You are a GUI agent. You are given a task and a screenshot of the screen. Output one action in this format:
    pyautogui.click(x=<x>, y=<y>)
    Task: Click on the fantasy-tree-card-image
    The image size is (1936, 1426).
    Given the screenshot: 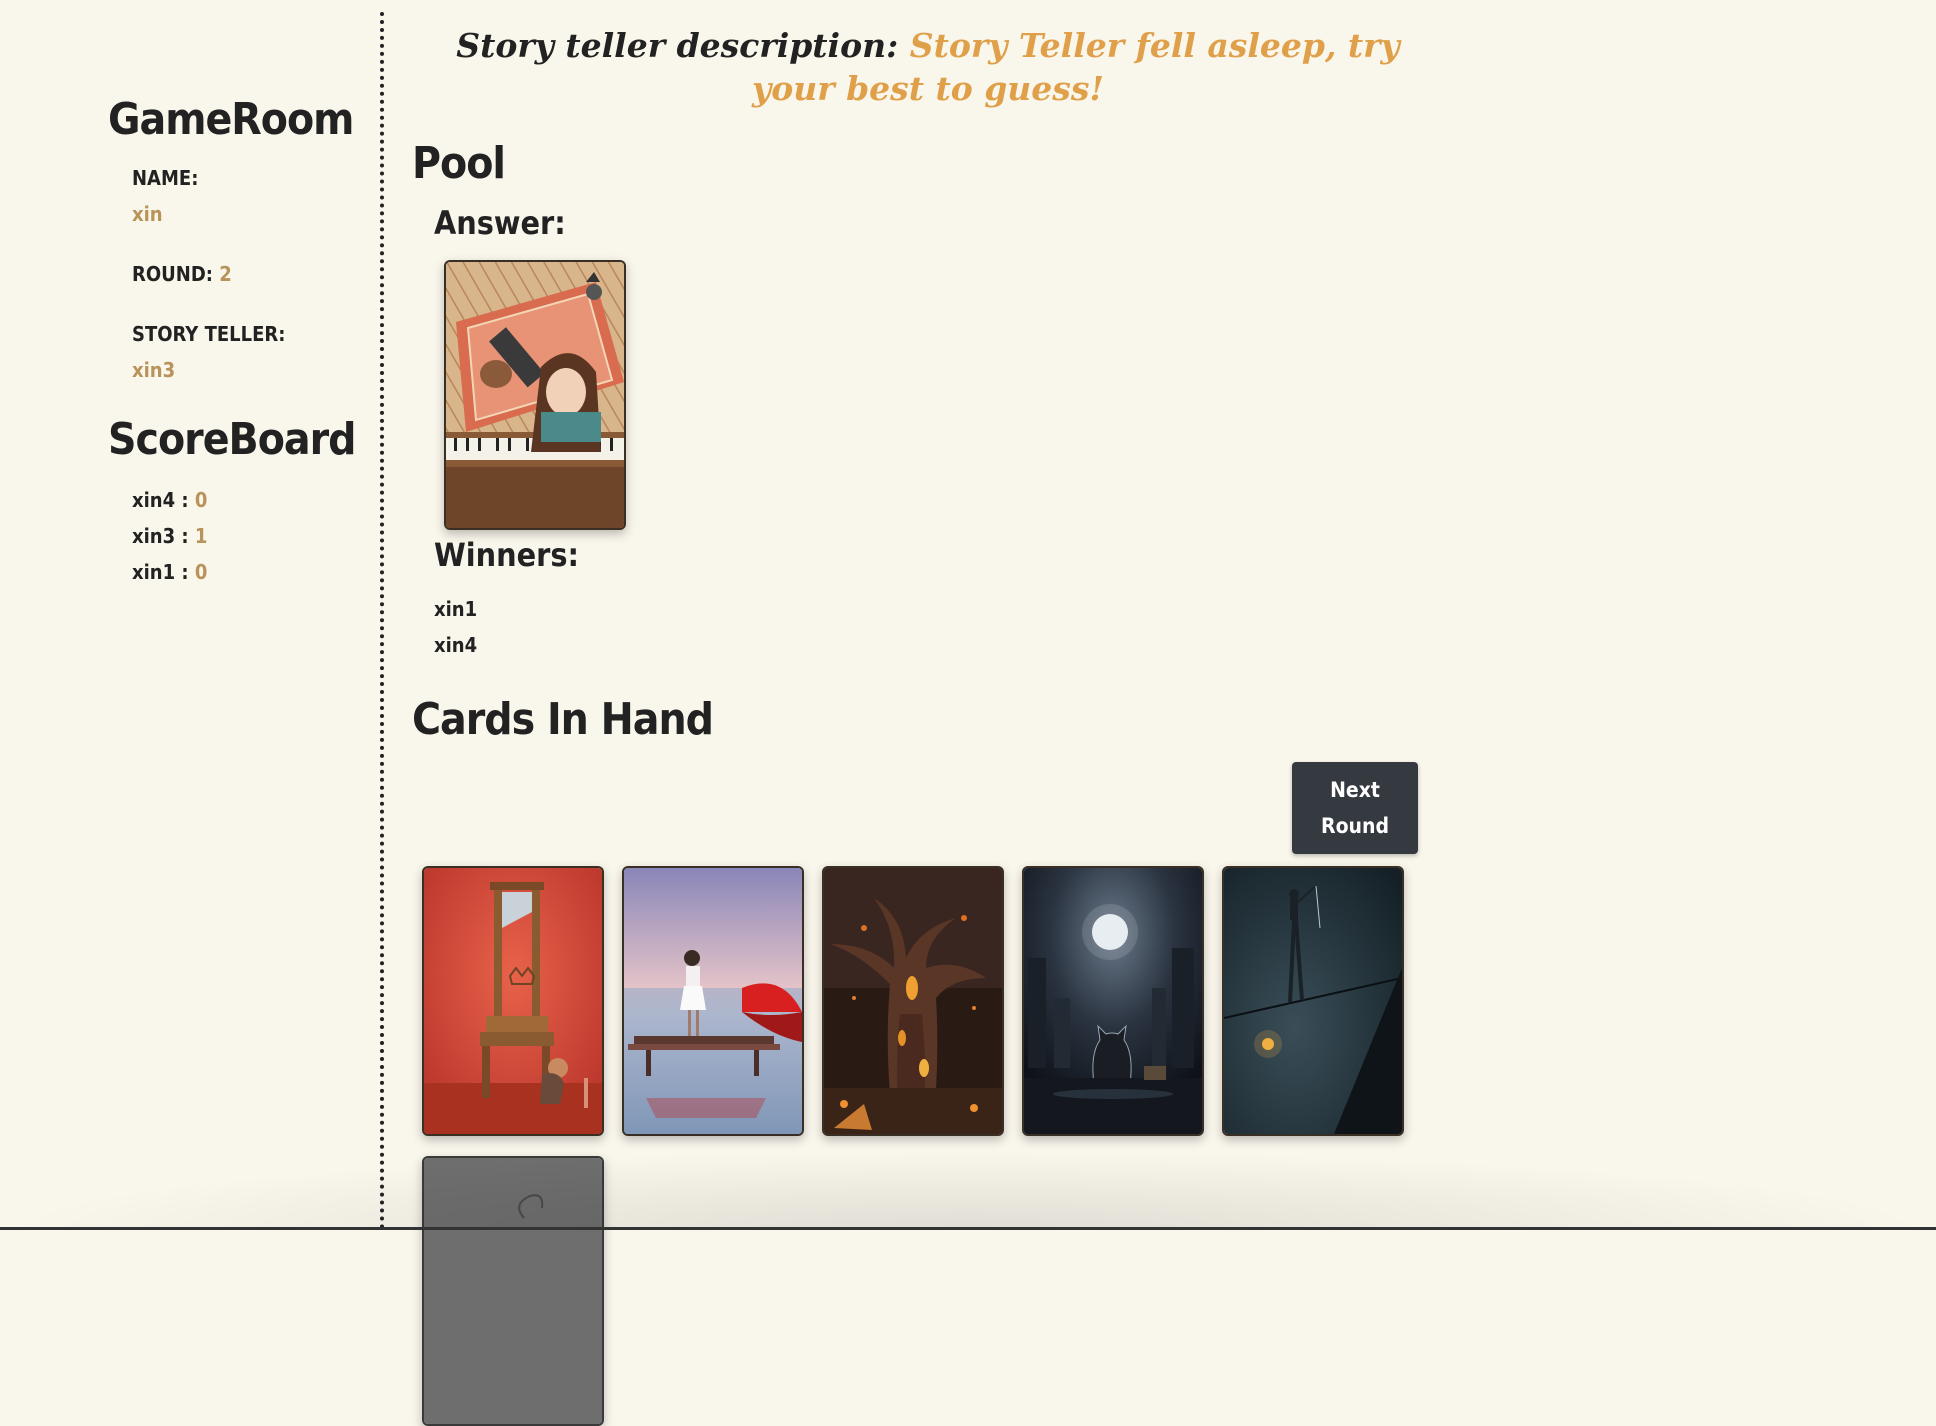 What is the action you would take?
    pyautogui.click(x=913, y=1001)
    